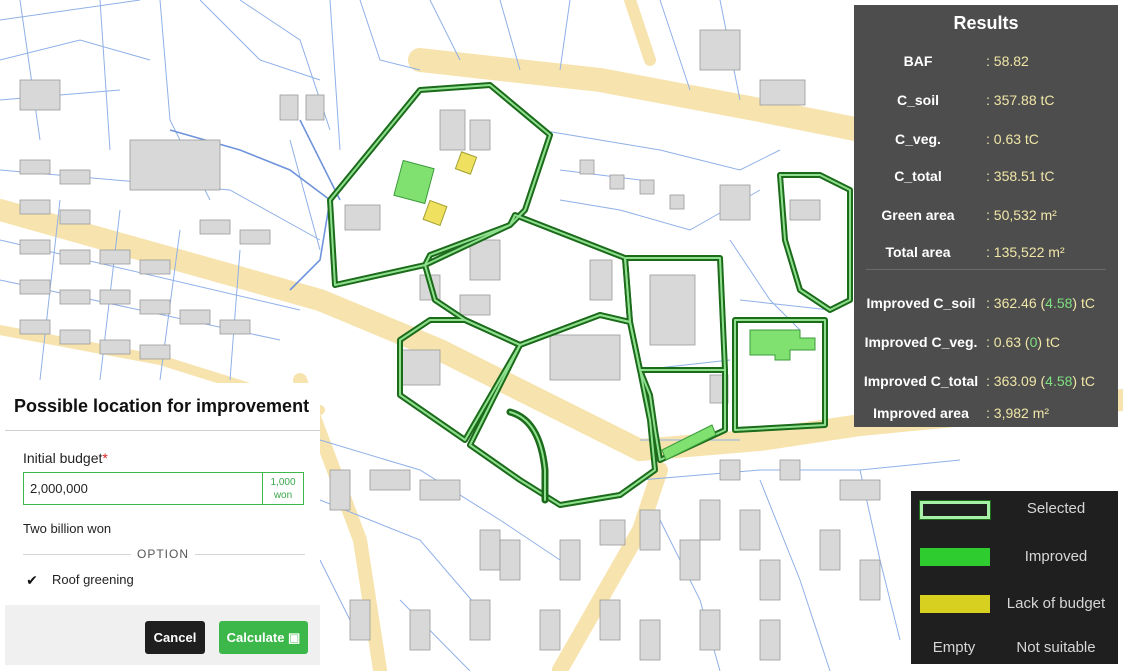 This screenshot has width=1123, height=671. Describe the element at coordinates (105, 458) in the screenshot. I see `required-mark: *` at that location.